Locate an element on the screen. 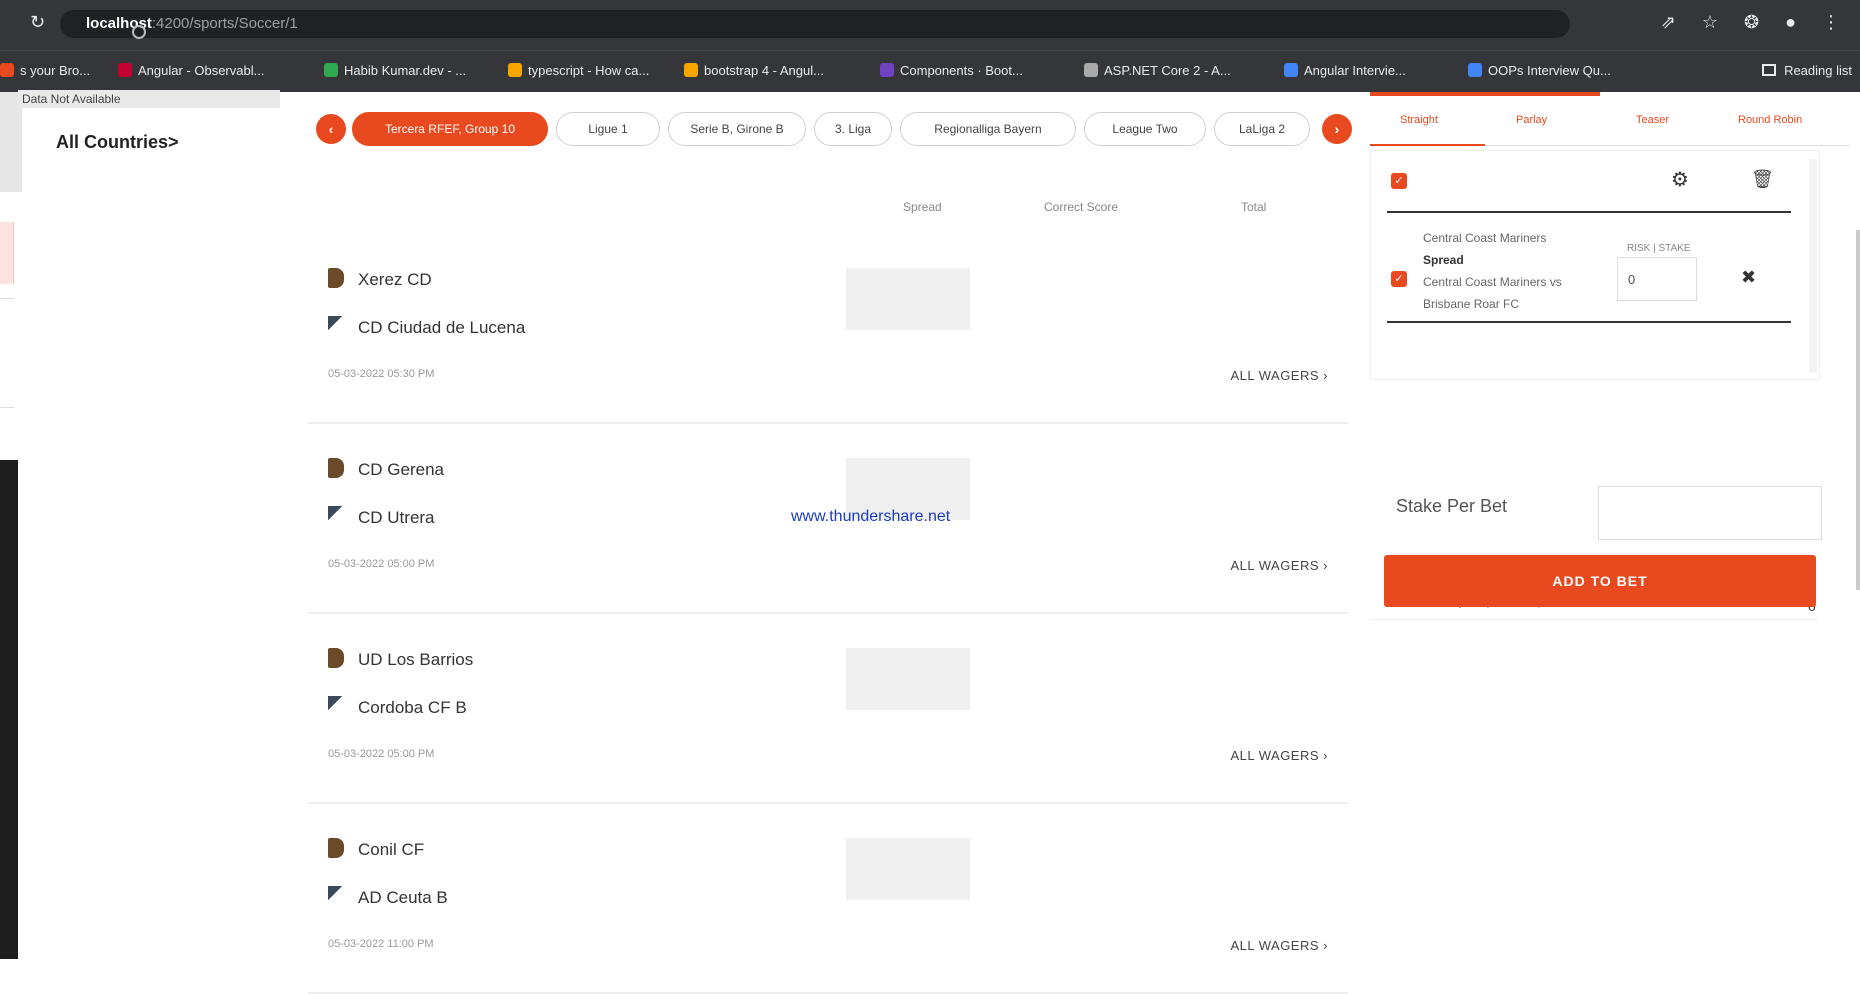 The image size is (1860, 994). tab-teaser: Teaser is located at coordinates (1652, 120).